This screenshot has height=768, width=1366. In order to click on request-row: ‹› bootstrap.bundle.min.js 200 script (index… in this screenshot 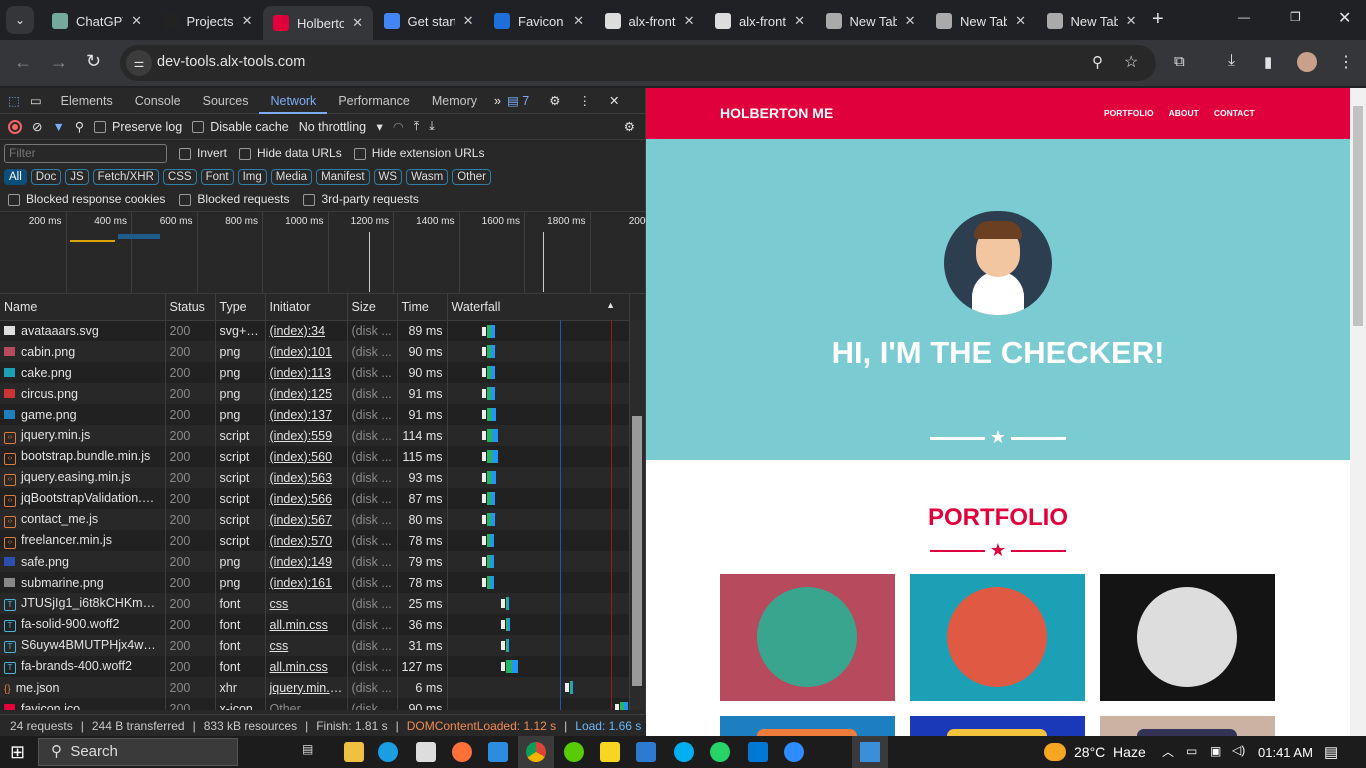, I will do `click(315, 456)`.